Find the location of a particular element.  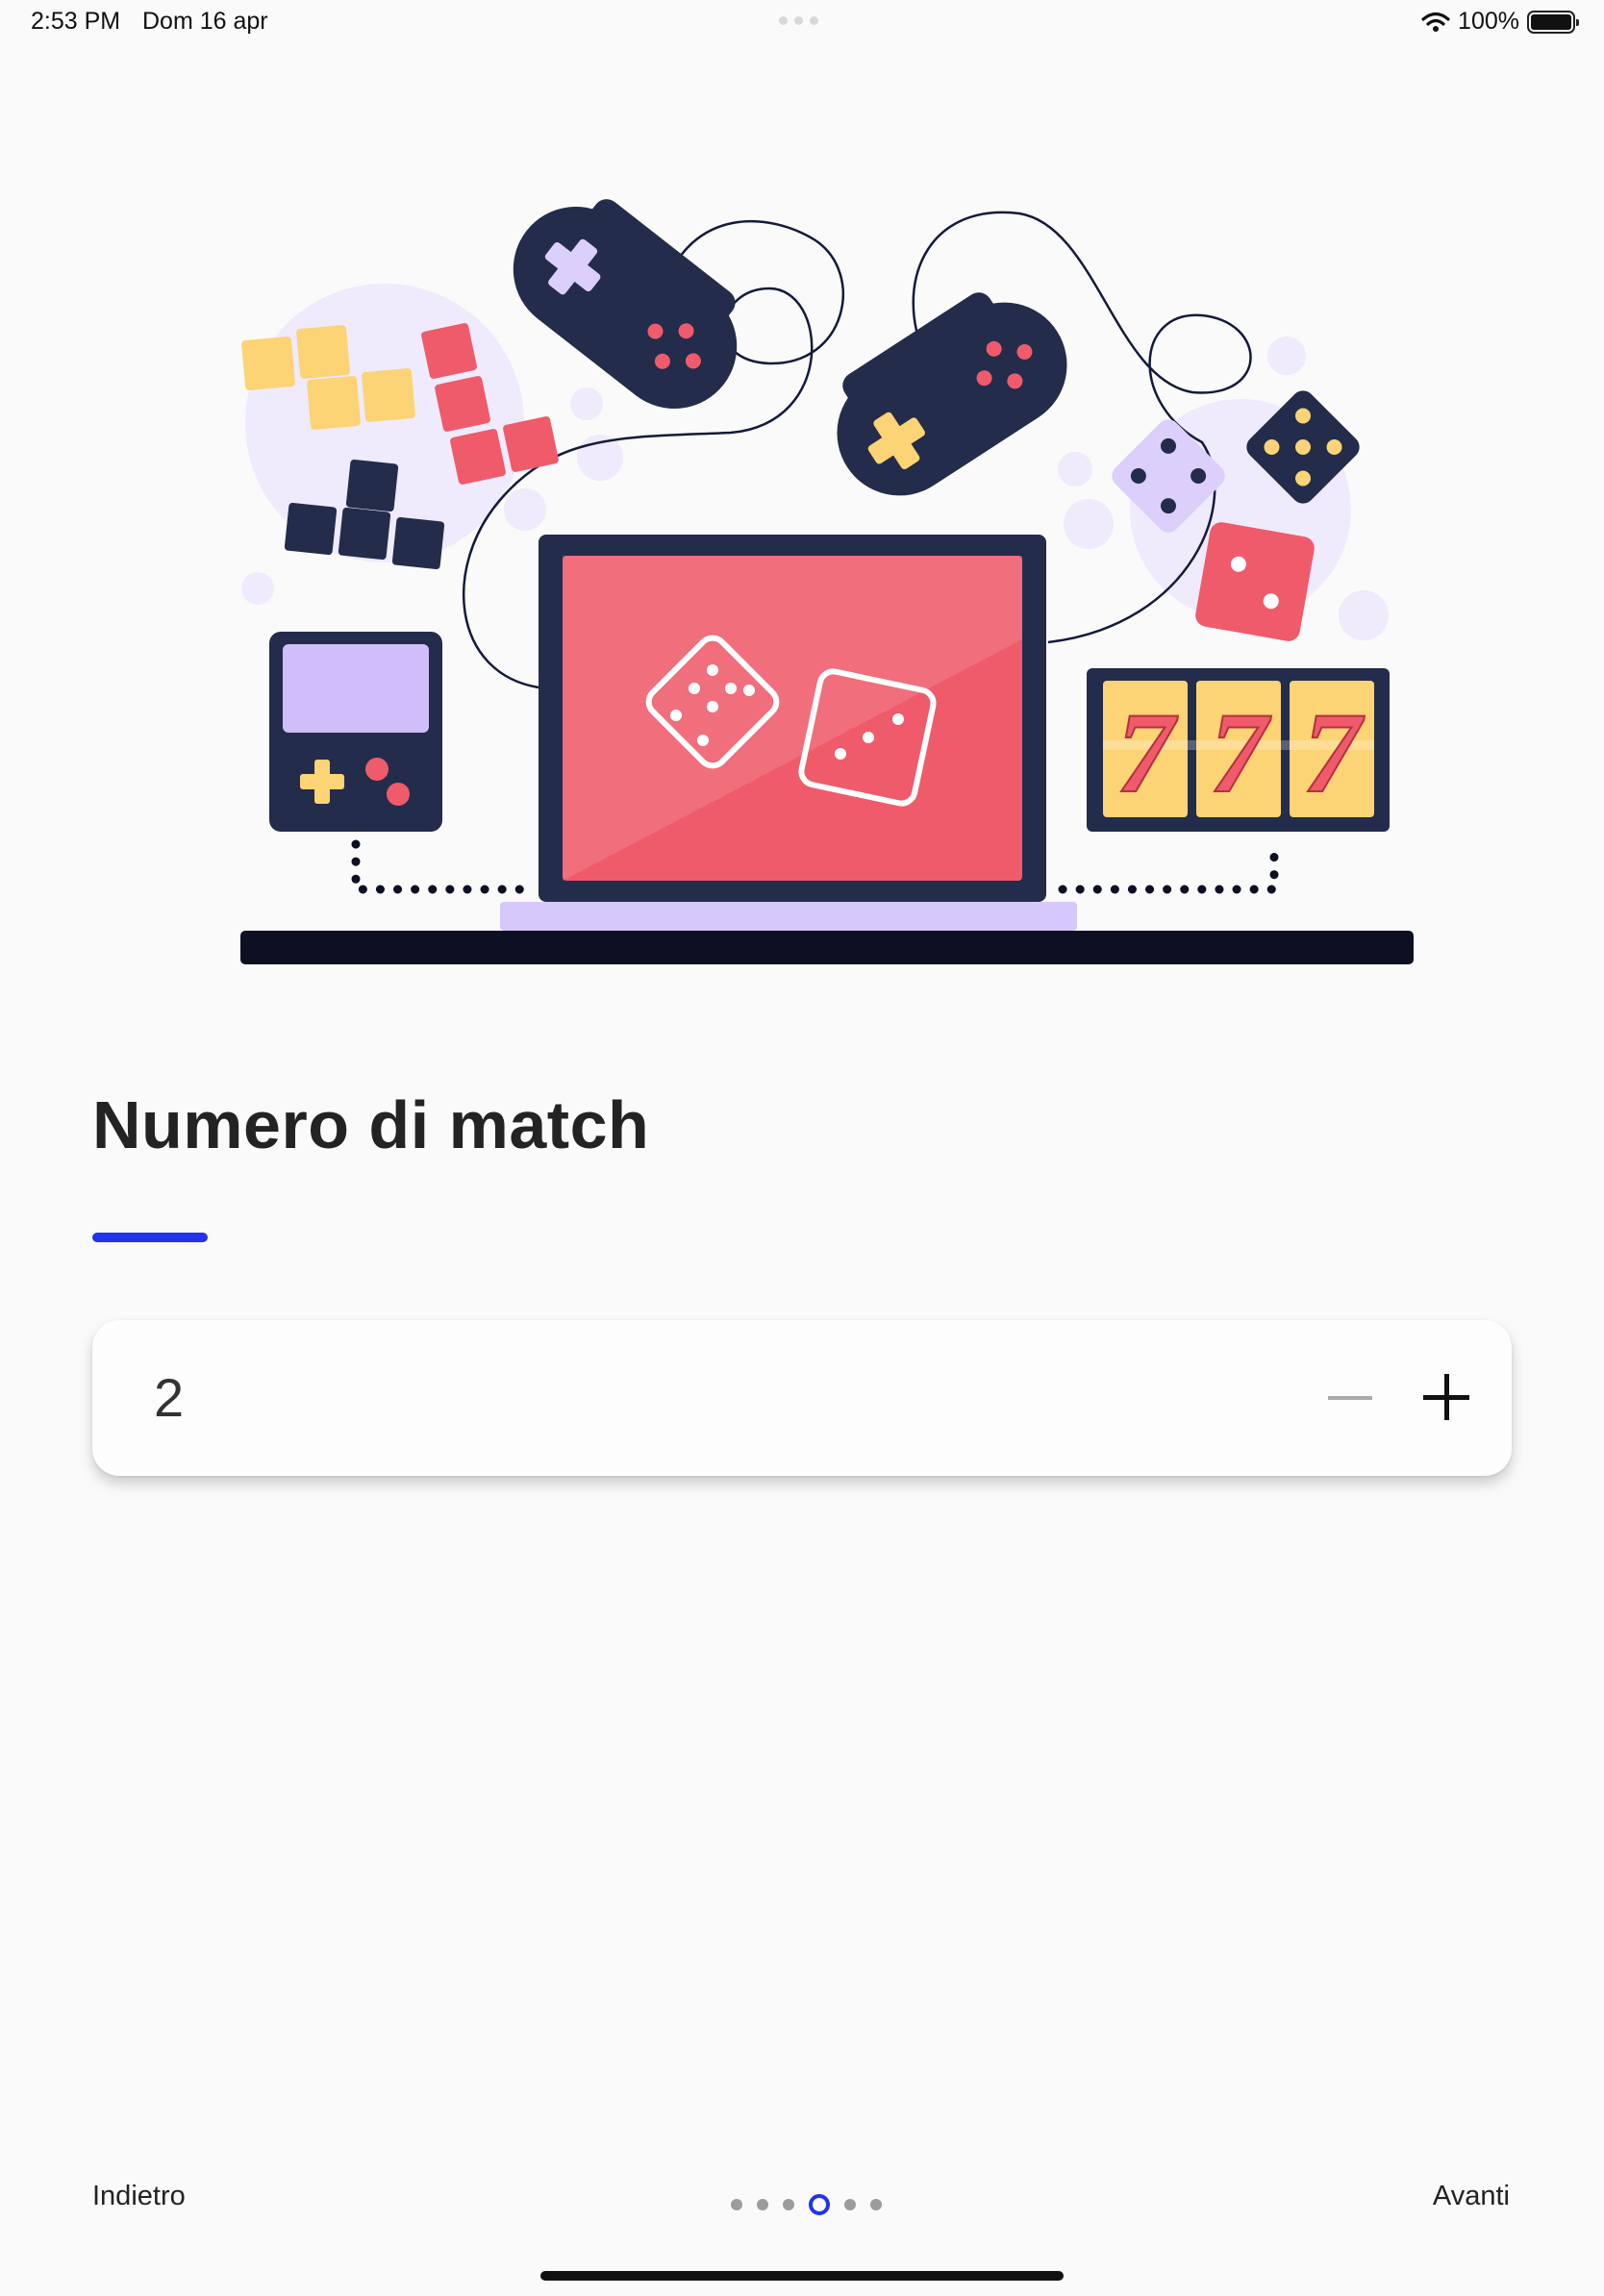

title-underline is located at coordinates (150, 1237).